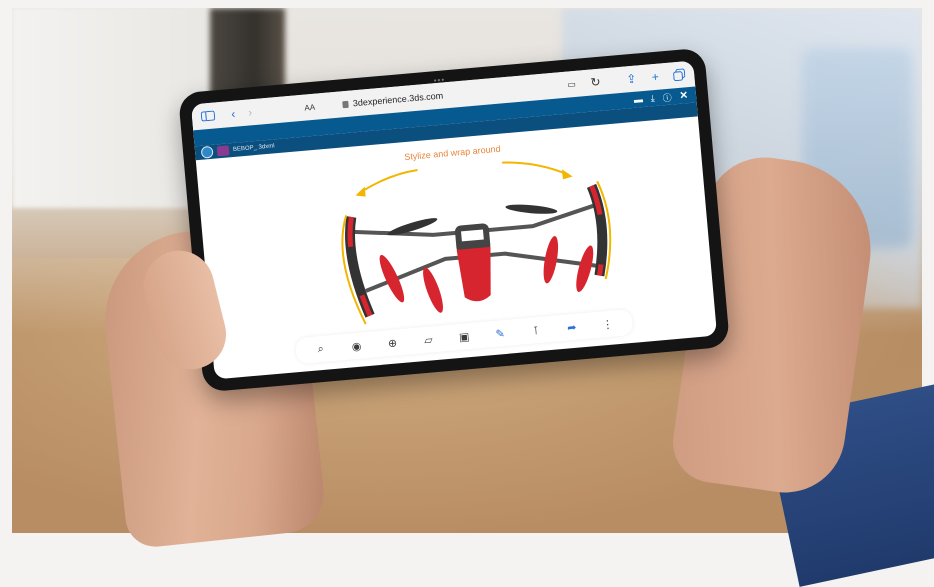 This screenshot has width=934, height=587. Describe the element at coordinates (223, 151) in the screenshot. I see `app-icon` at that location.